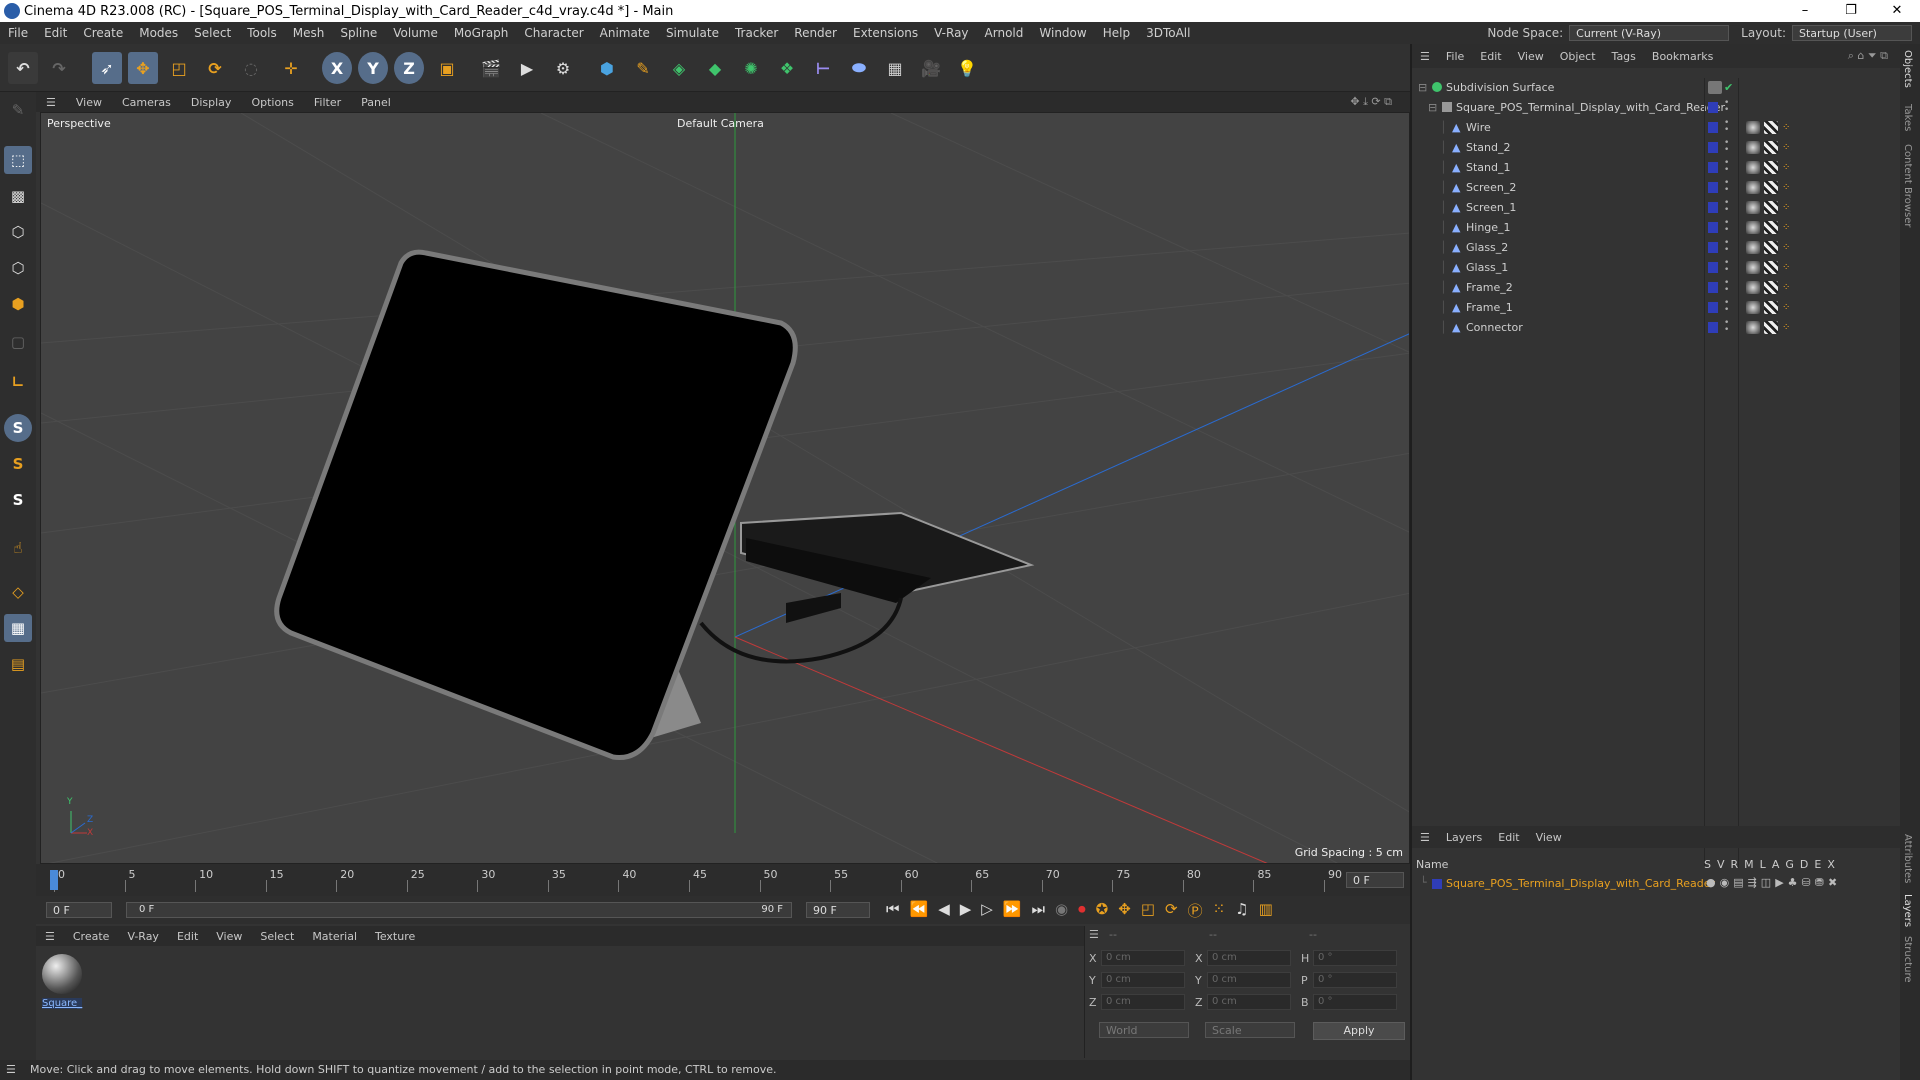 The image size is (1920, 1080). What do you see at coordinates (1721, 864) in the screenshot?
I see `layer-flag-header: V` at bounding box center [1721, 864].